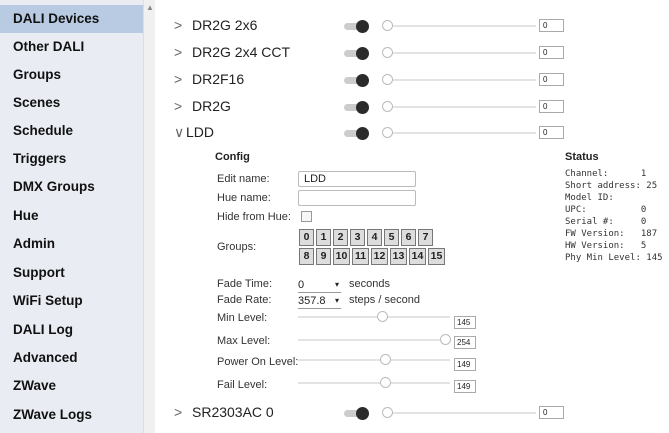 The image size is (669, 433). Describe the element at coordinates (582, 157) in the screenshot. I see `status-title: Status` at that location.